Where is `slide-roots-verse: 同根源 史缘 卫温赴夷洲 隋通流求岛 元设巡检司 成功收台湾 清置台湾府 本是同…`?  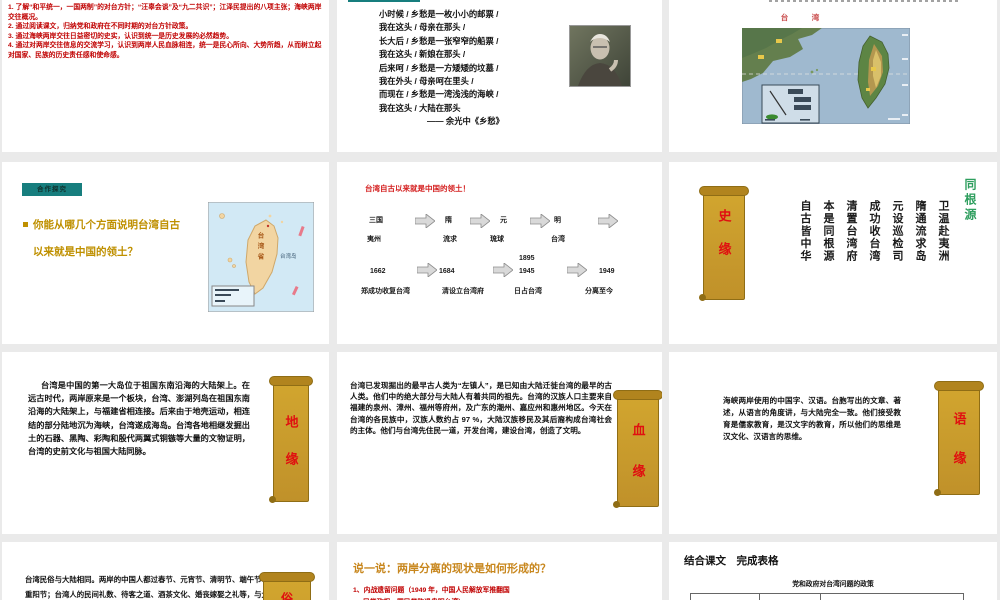 slide-roots-verse: 同根源 史缘 卫温赴夷洲 隋通流求岛 元设巡检司 成功收台湾 清置台湾府 本是同… is located at coordinates (833, 253).